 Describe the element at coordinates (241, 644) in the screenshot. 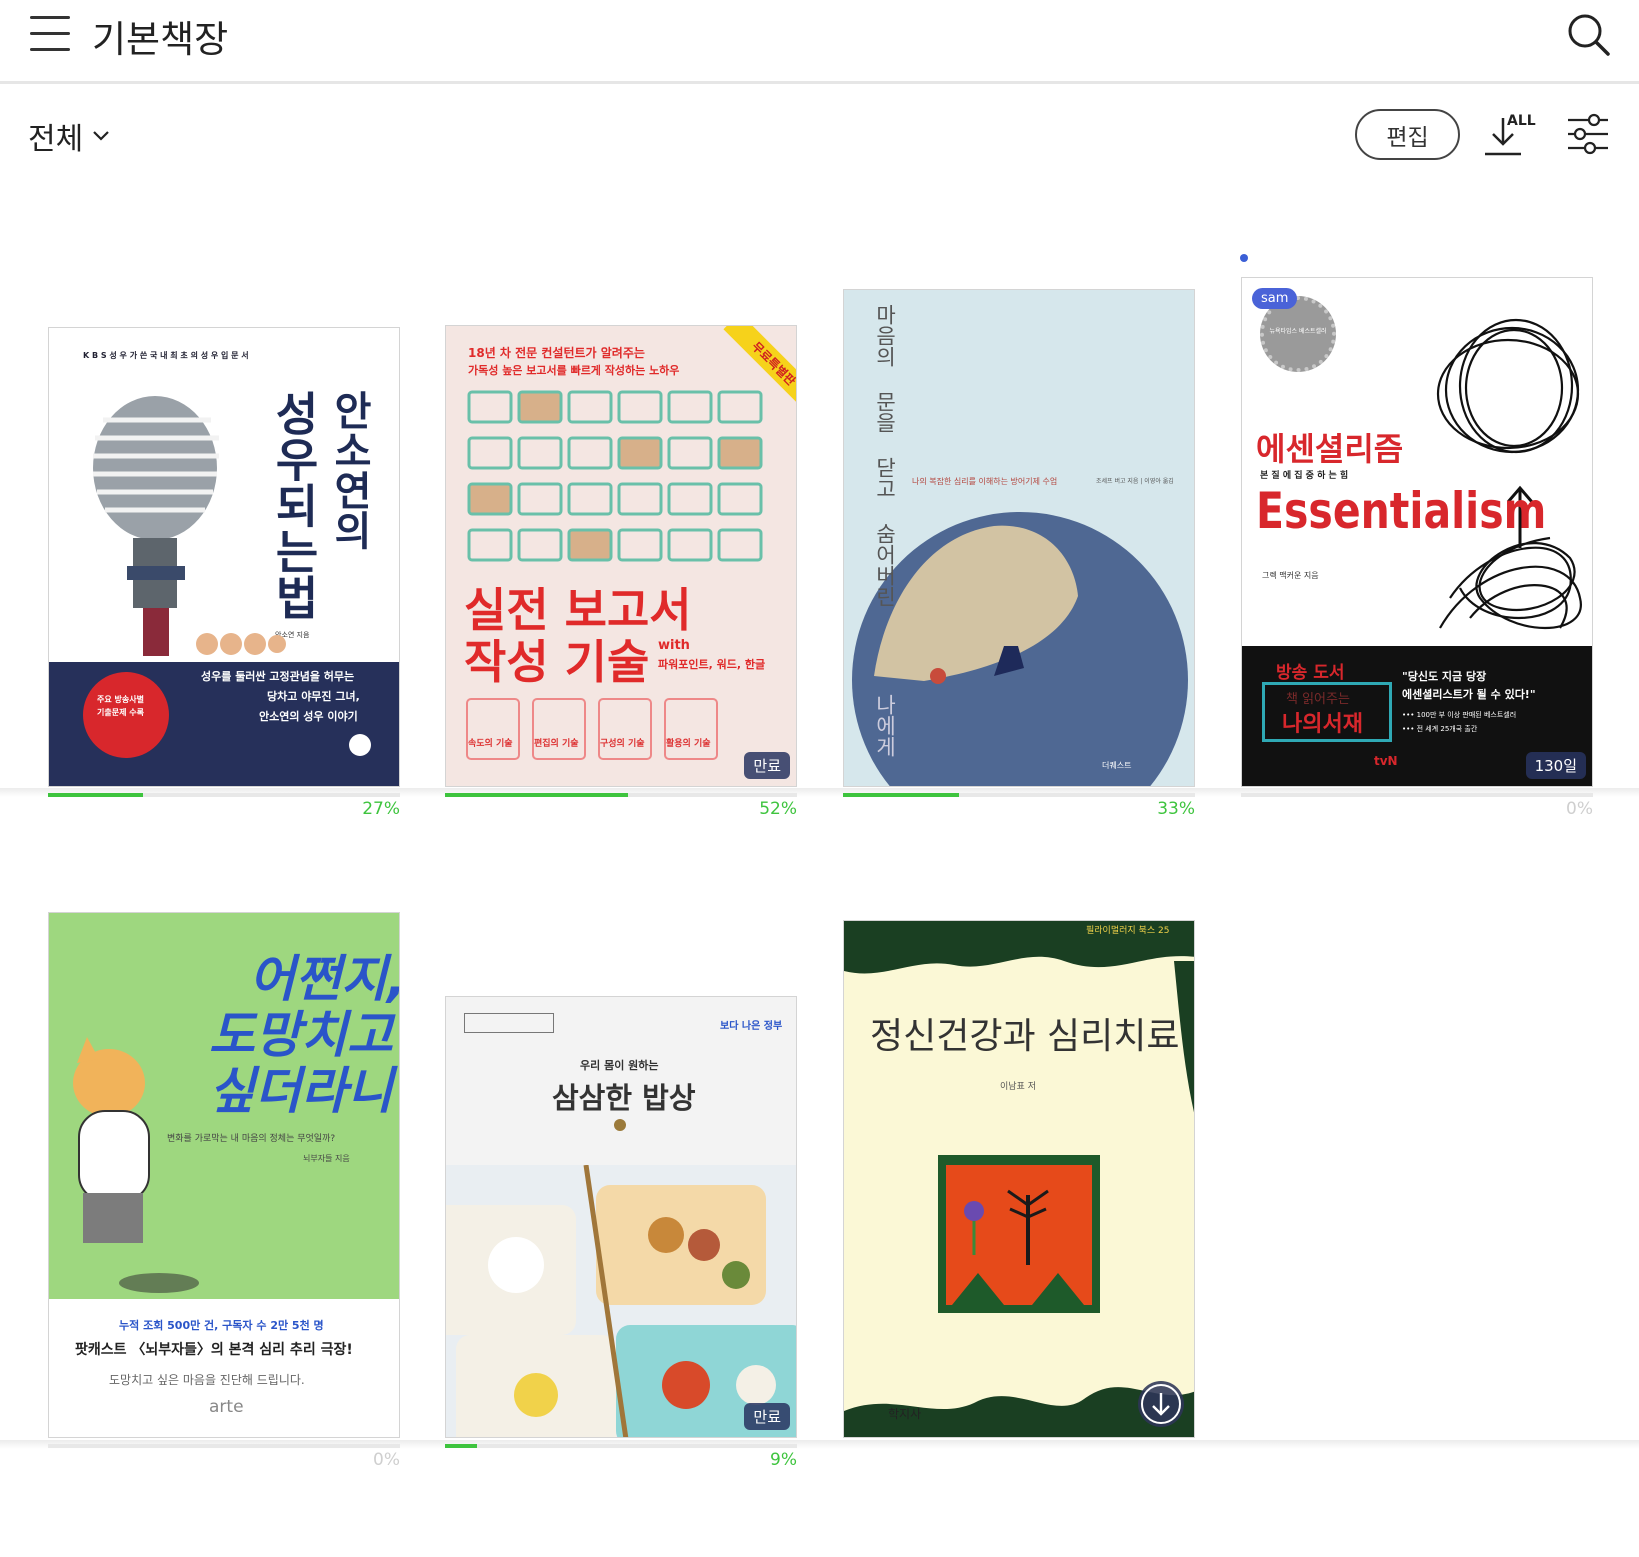

I see `people-illustration` at that location.